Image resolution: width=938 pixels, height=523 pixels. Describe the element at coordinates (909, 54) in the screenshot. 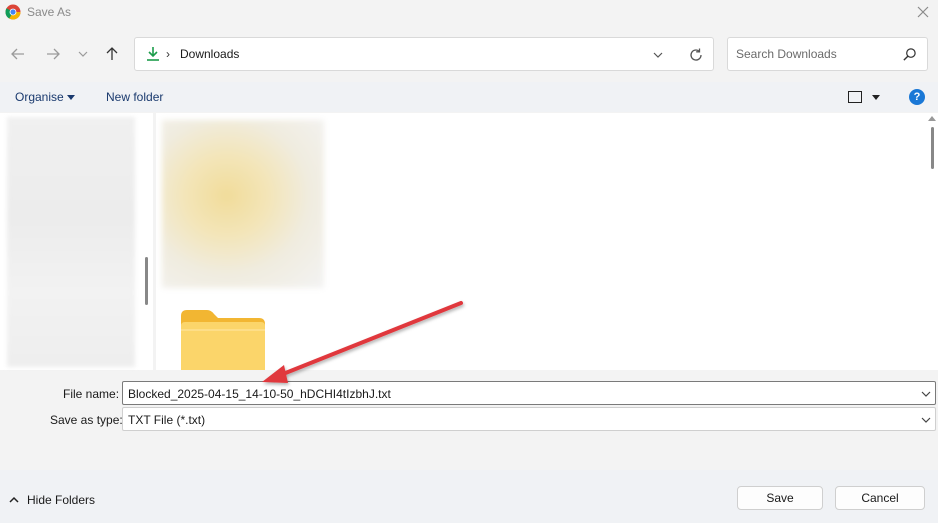

I see `search-icon` at that location.